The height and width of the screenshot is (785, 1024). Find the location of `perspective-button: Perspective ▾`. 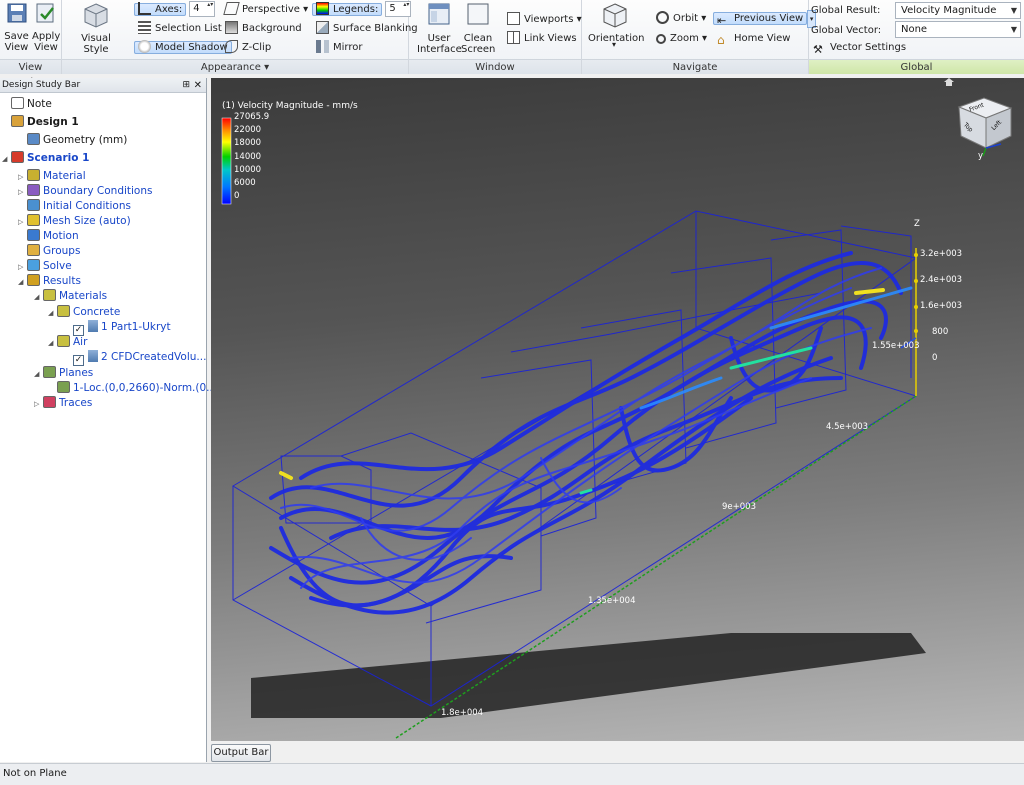

perspective-button: Perspective ▾ is located at coordinates (266, 10).